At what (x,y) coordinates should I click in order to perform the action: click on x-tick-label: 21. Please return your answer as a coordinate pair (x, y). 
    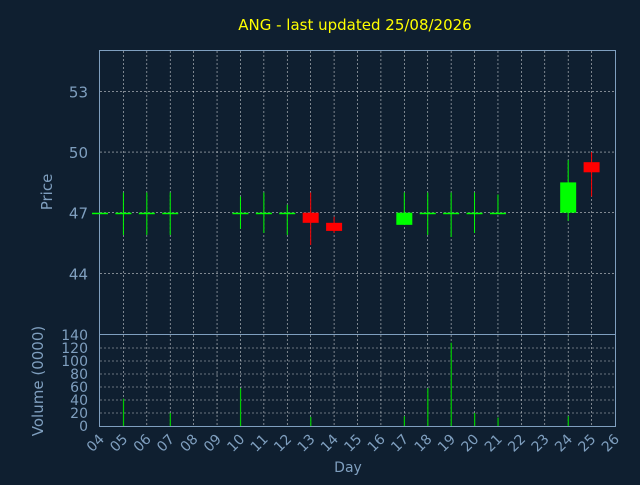
    Looking at the image, I should click on (494, 444).